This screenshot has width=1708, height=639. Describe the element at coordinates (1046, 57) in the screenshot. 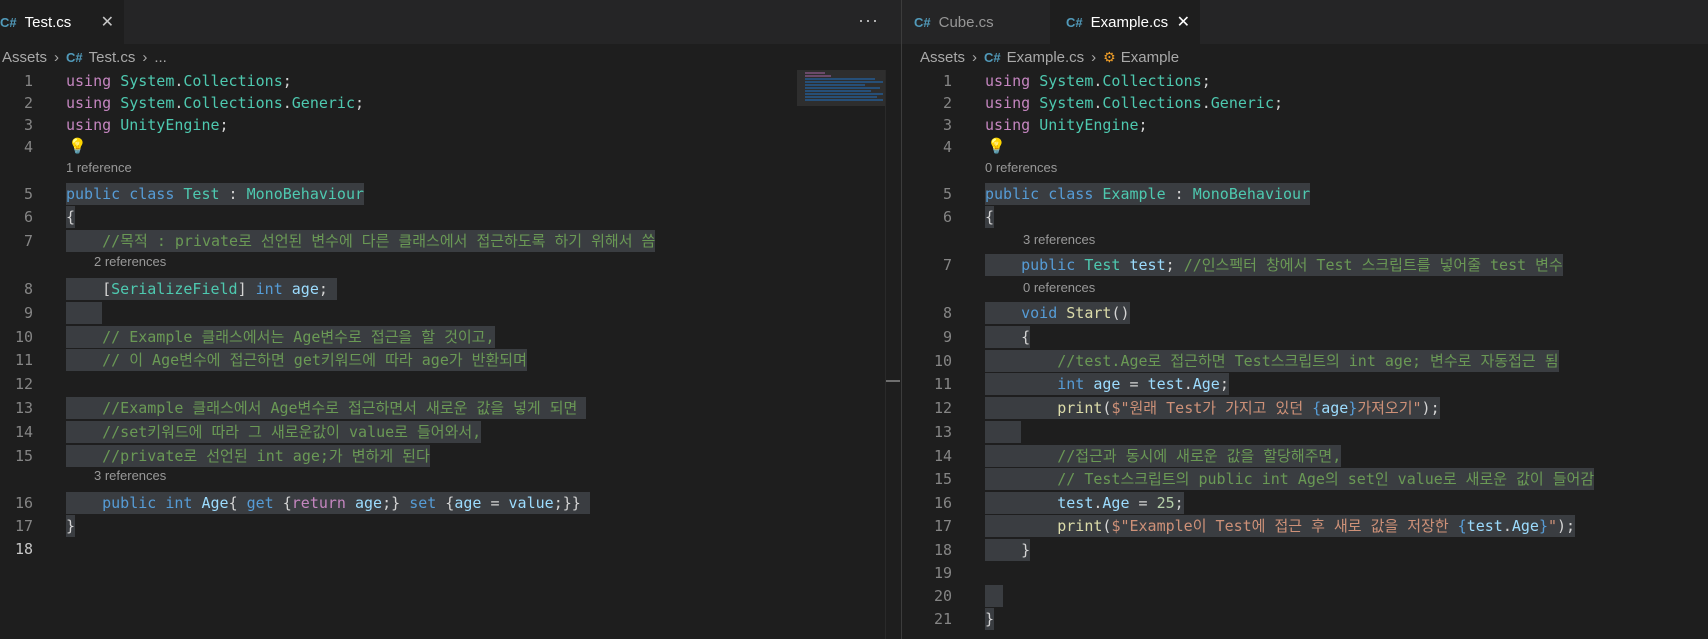

I see `breadcrumb-file: Example.cs` at that location.